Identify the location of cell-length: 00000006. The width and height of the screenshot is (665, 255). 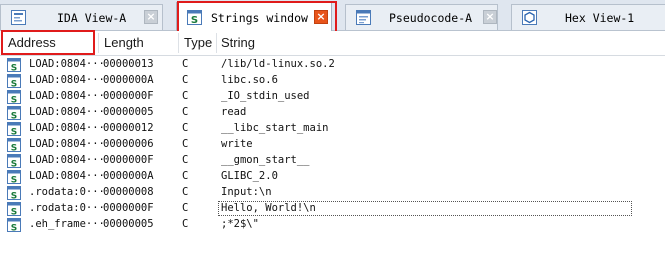
(128, 144).